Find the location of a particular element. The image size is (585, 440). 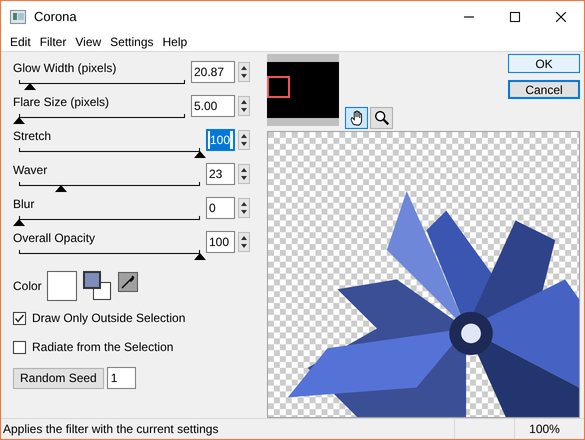

menu-item: View is located at coordinates (88, 41).